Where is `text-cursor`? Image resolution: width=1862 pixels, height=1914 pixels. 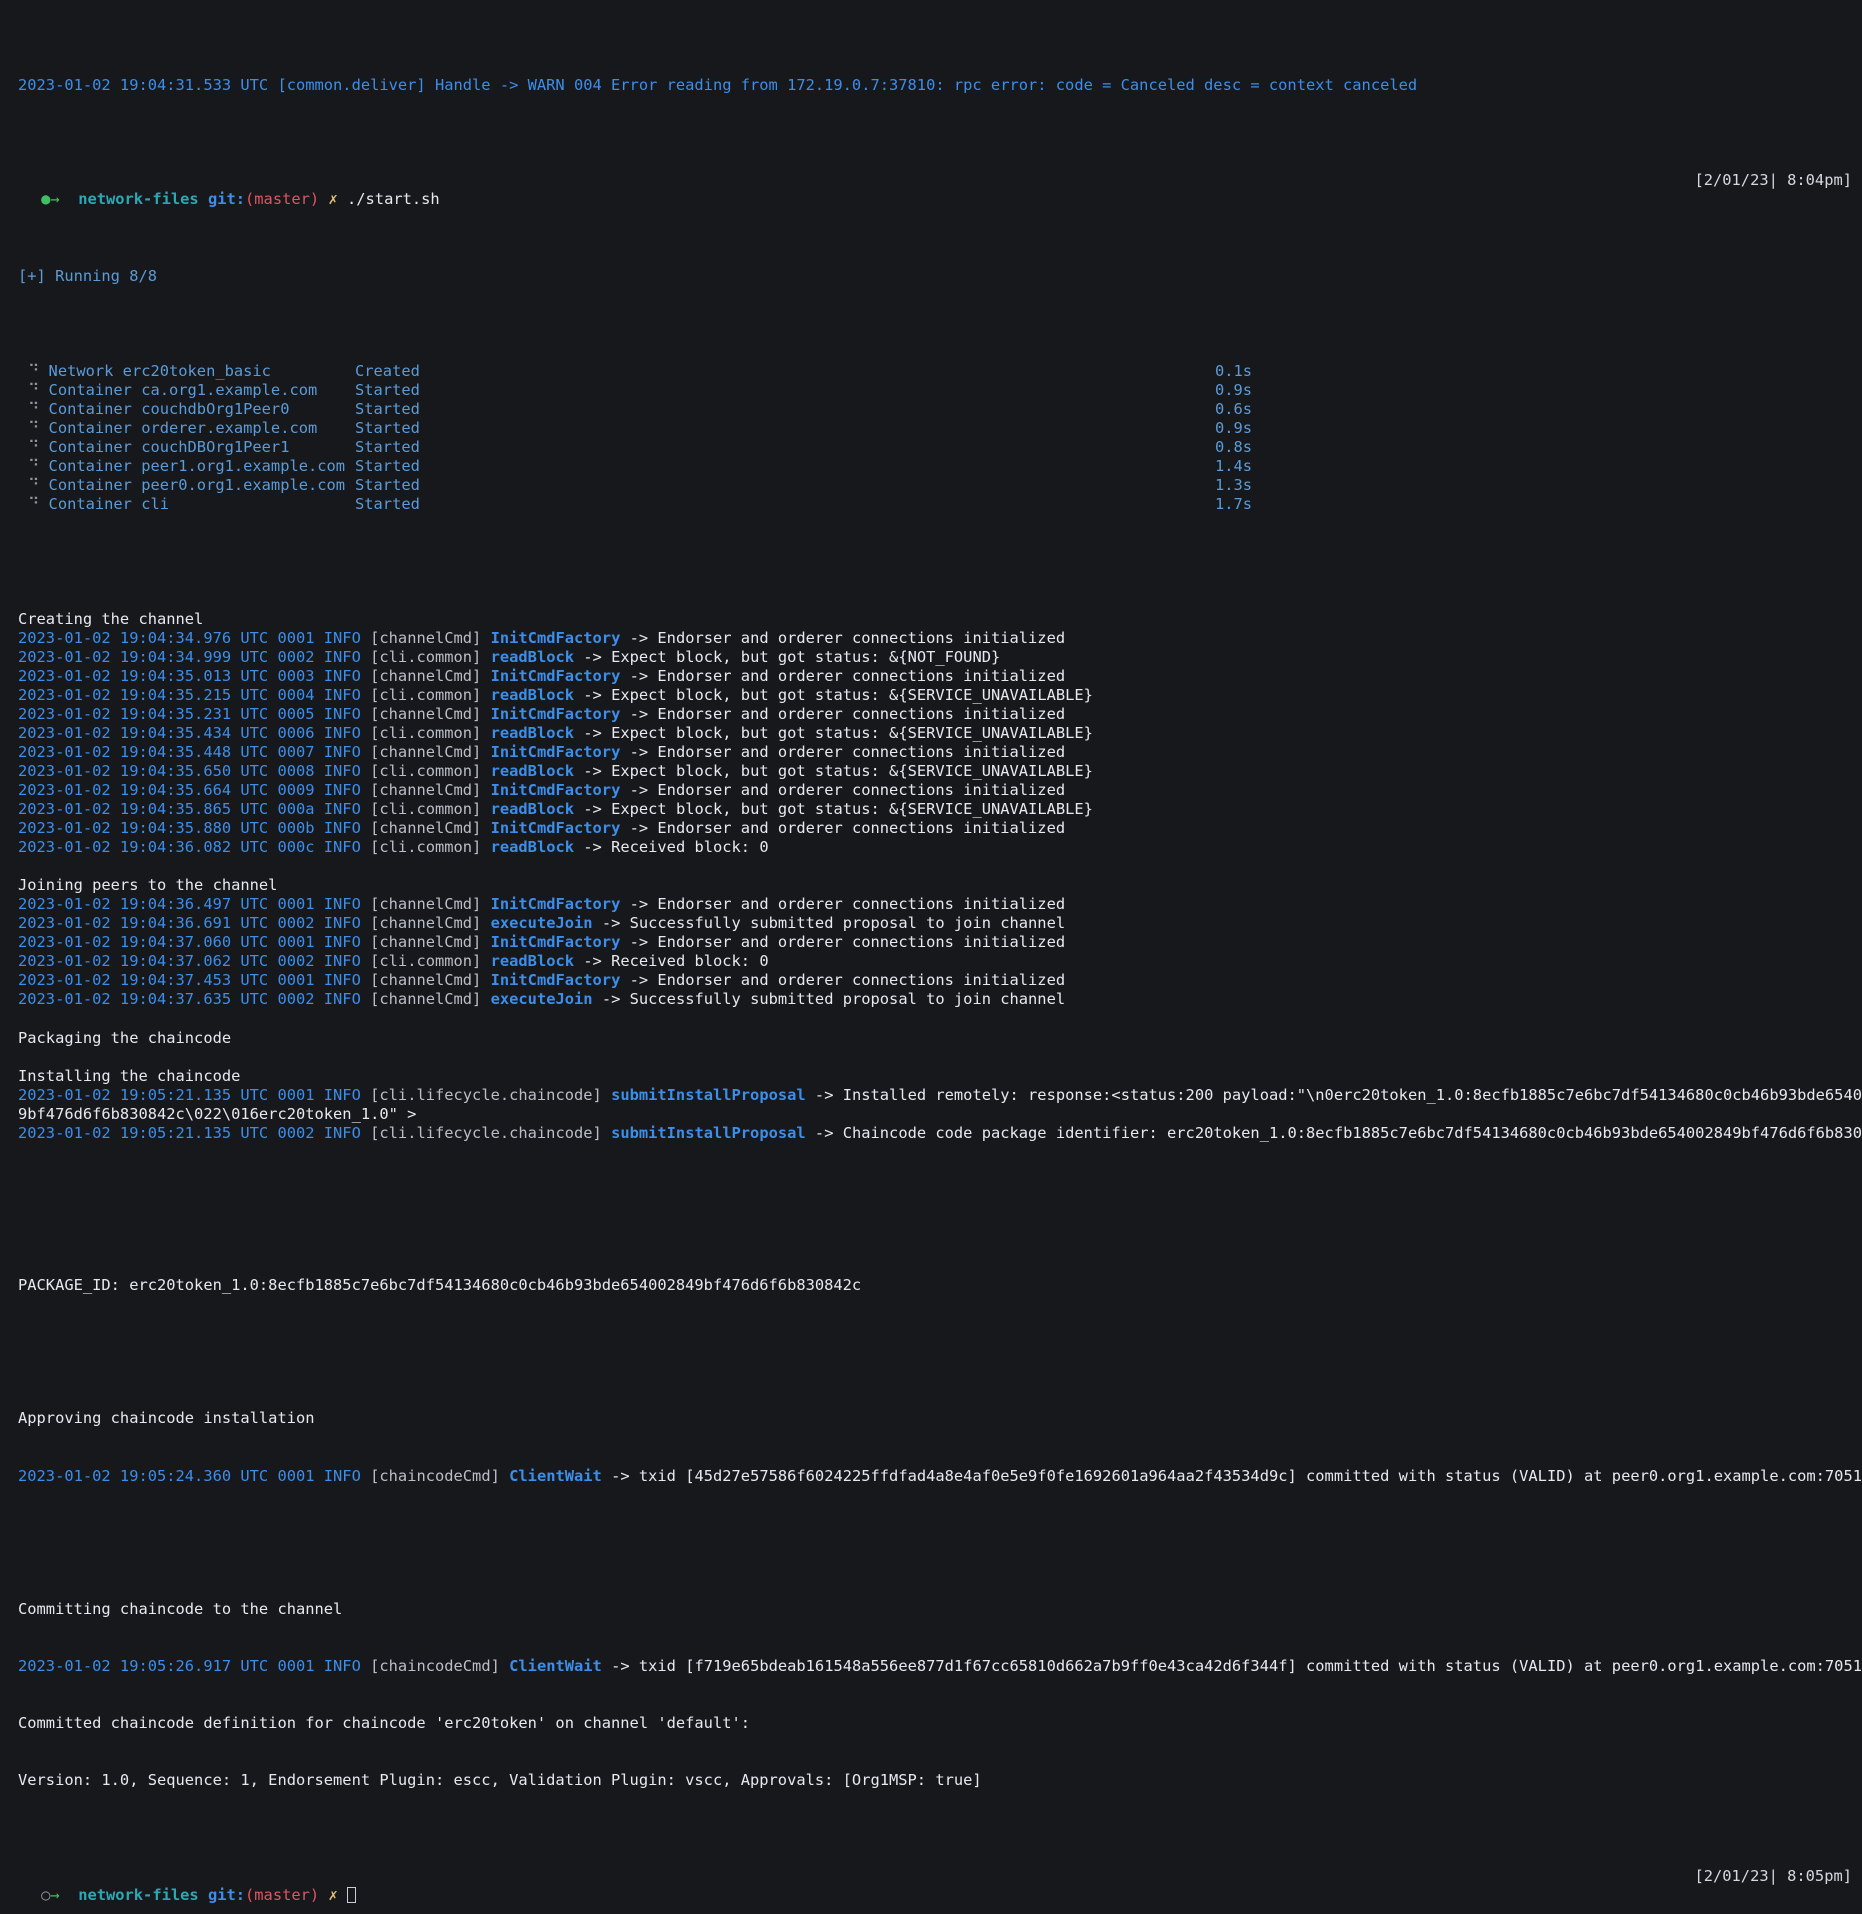 text-cursor is located at coordinates (352, 1894).